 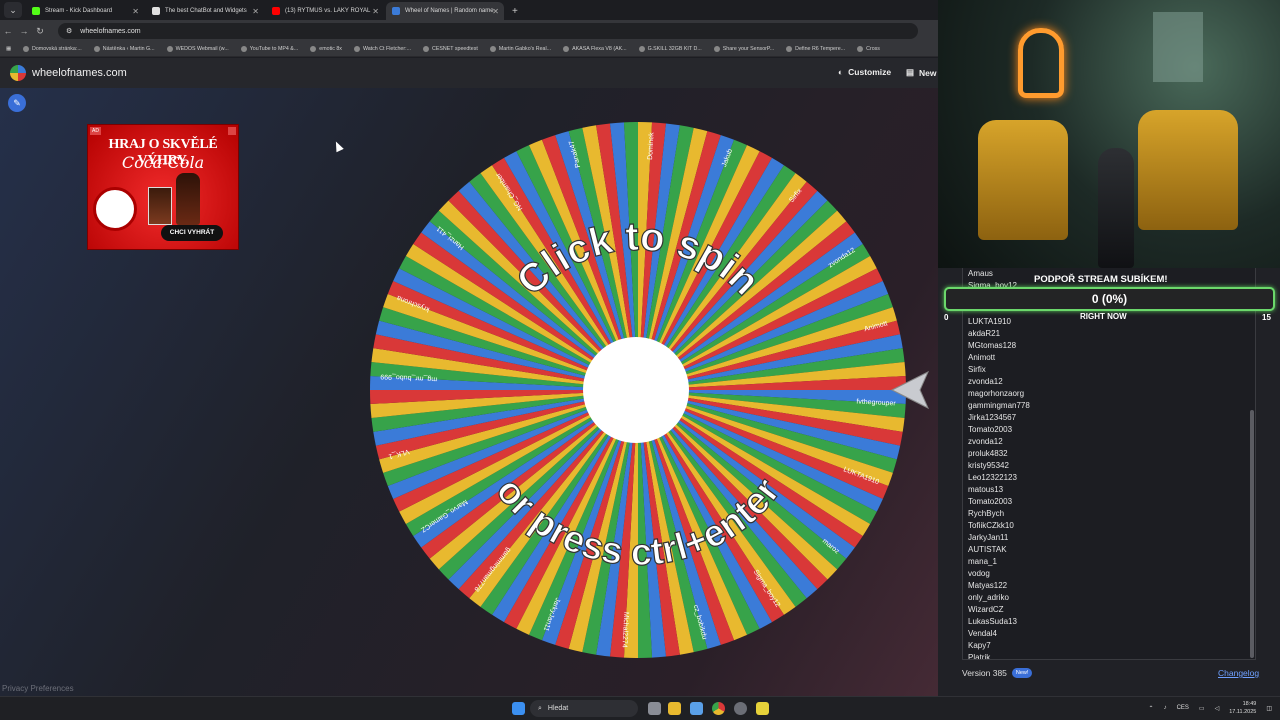 I want to click on ad-cta-button: CHCI VYHRÁT, so click(x=192, y=233).